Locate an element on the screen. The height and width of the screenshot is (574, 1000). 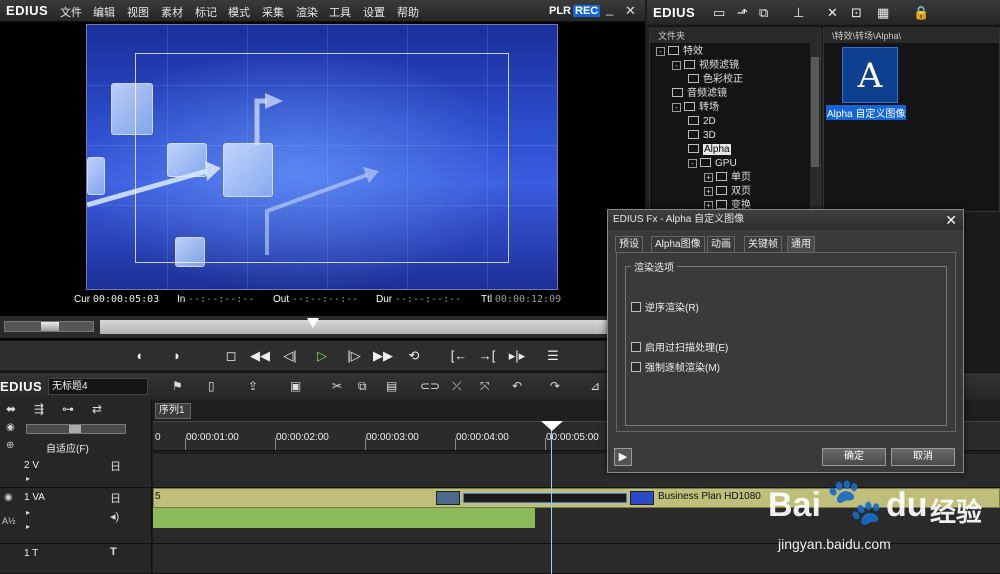
fast-forward-icon: ▶▶ is located at coordinates (383, 356).